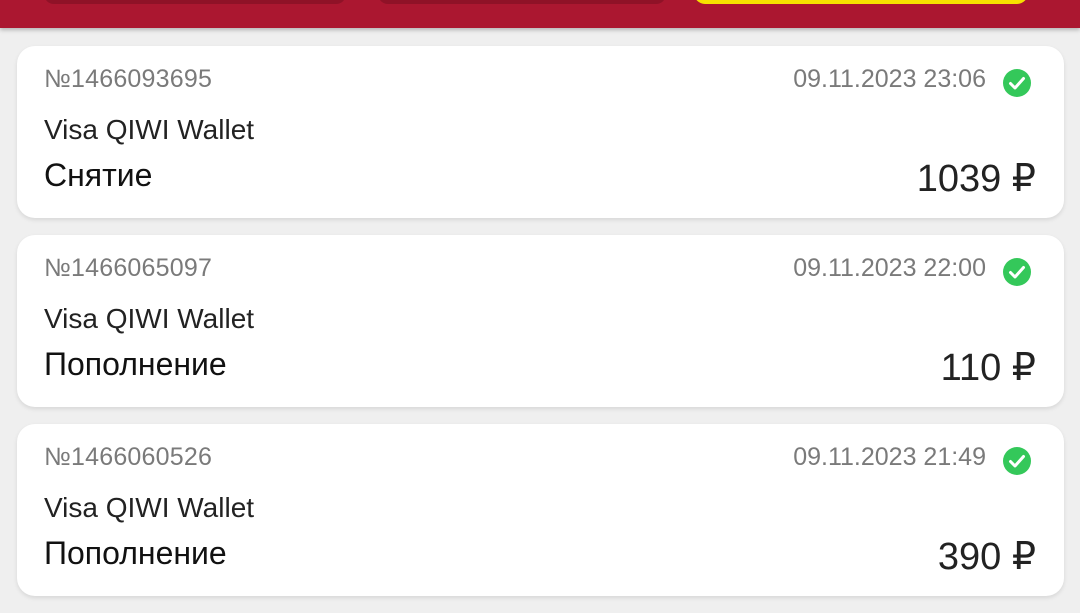  Describe the element at coordinates (988, 368) in the screenshot. I see `transaction-amount: 110 ₽` at that location.